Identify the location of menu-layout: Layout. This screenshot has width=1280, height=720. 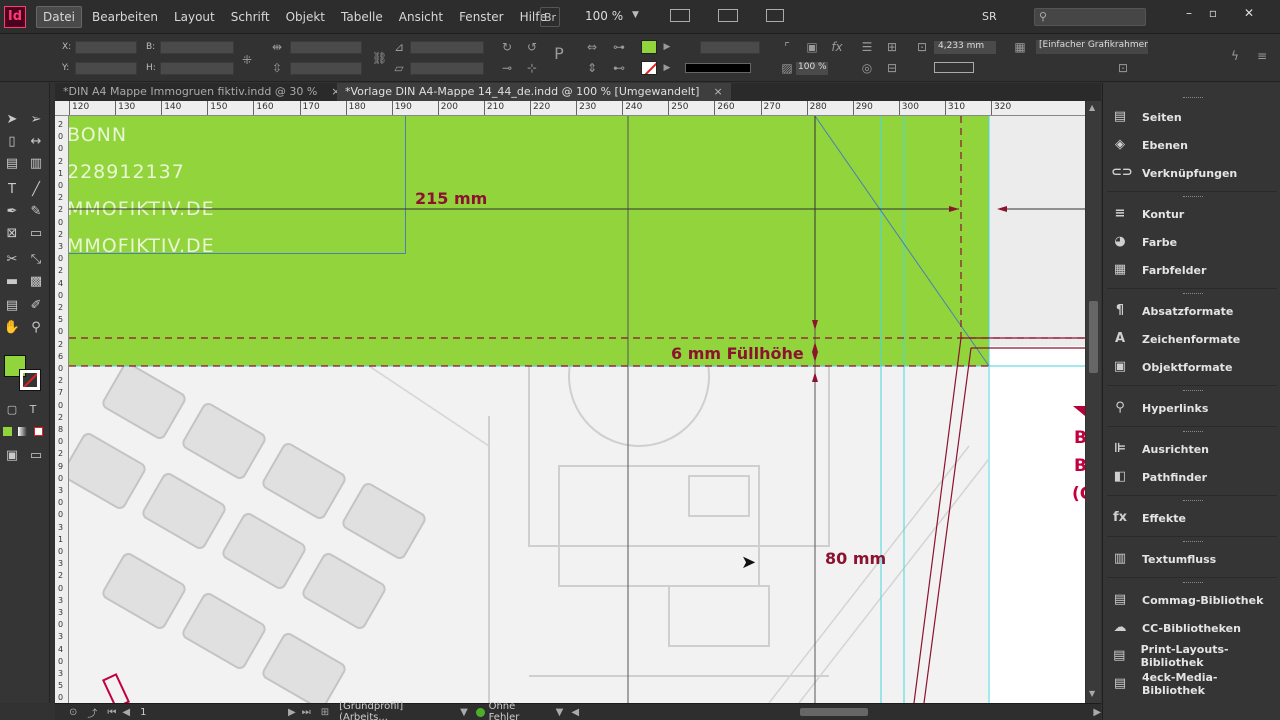
(194, 17).